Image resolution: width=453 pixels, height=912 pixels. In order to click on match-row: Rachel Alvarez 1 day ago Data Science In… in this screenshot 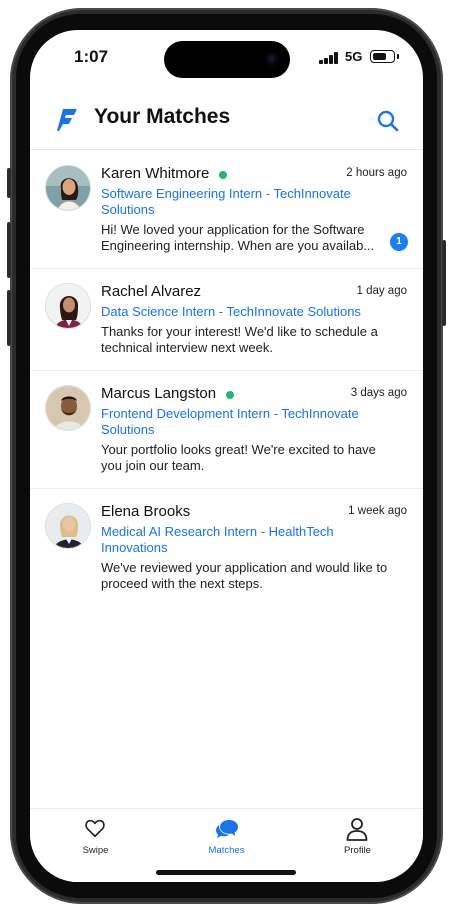, I will do `click(226, 320)`.